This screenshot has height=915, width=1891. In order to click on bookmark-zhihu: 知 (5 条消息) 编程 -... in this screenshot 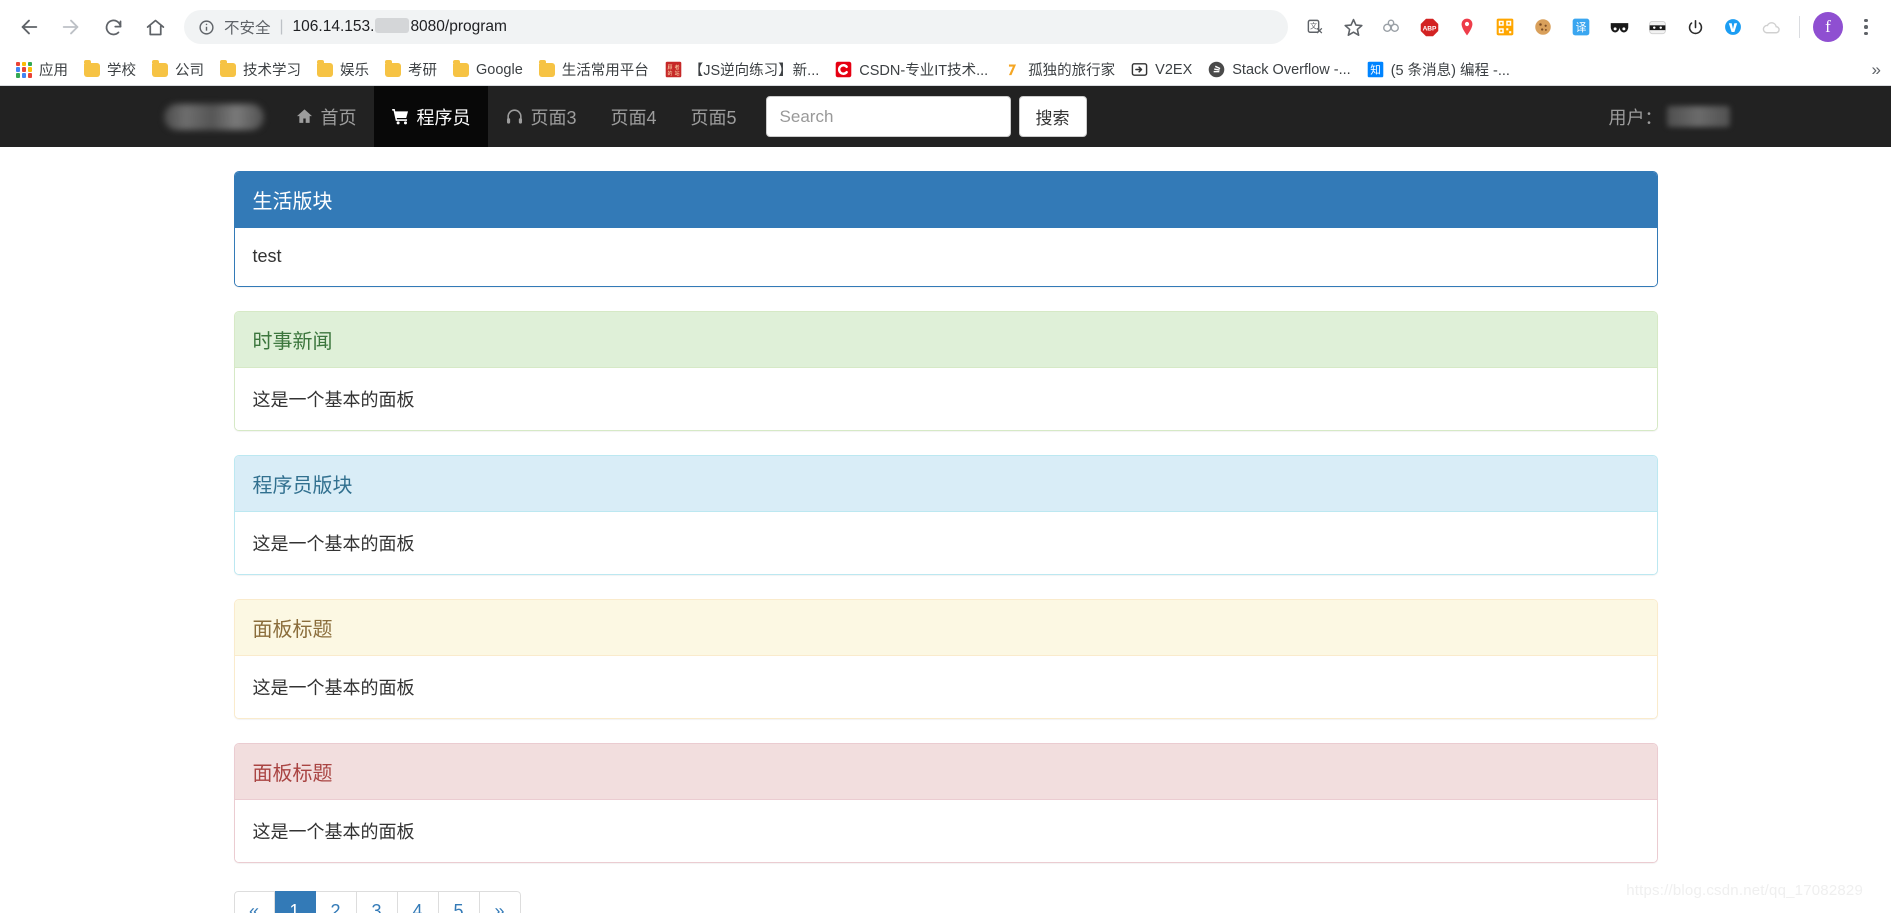, I will do `click(1438, 70)`.